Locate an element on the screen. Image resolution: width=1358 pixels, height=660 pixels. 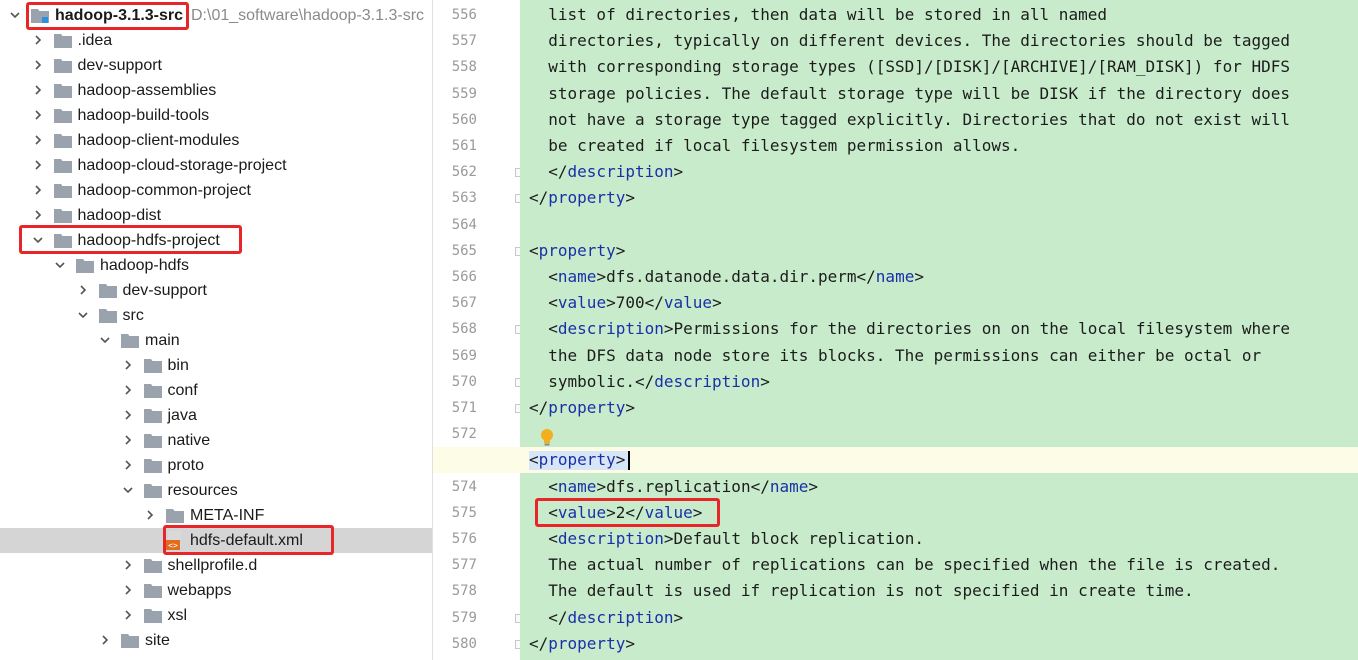
tree-item: main is located at coordinates (216, 340).